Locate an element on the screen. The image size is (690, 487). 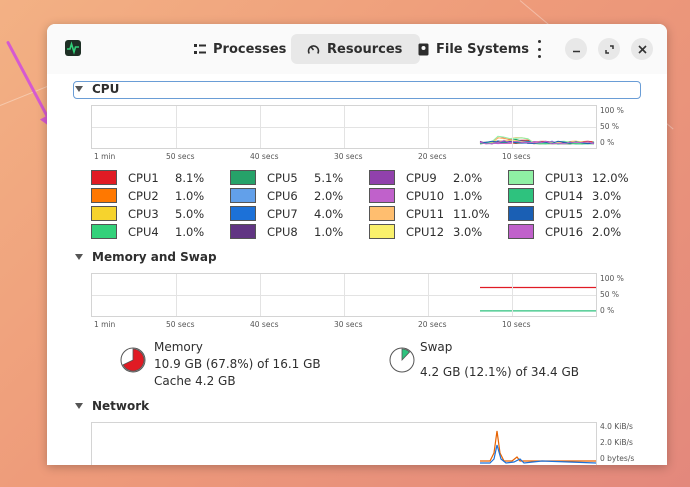
memory-swap-section-header: Memory and Swap is located at coordinates (146, 257).